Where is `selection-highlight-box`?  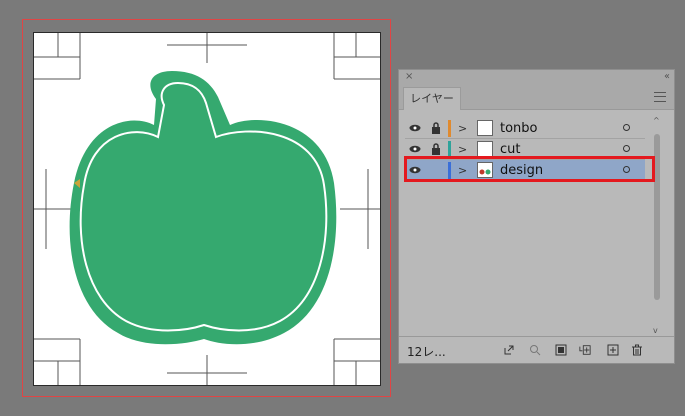 selection-highlight-box is located at coordinates (529, 169).